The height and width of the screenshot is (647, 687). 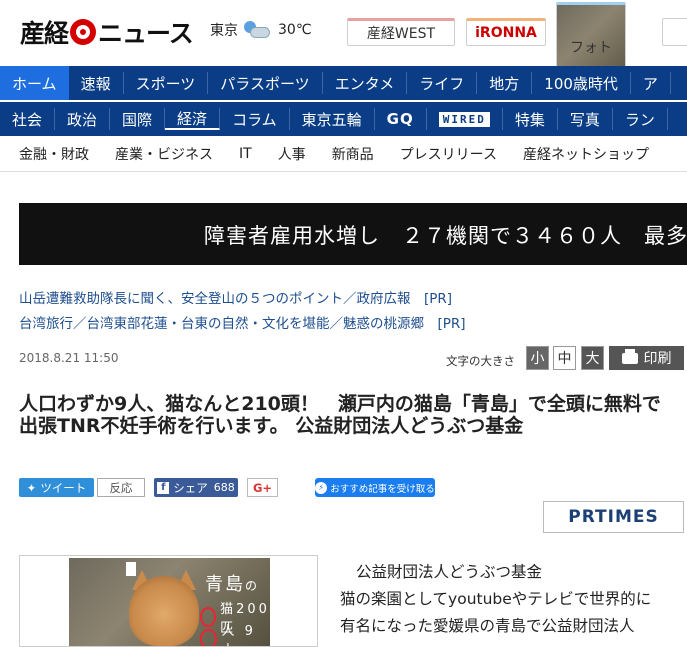 What do you see at coordinates (585, 119) in the screenshot?
I see `nav-item-photos: 写真` at bounding box center [585, 119].